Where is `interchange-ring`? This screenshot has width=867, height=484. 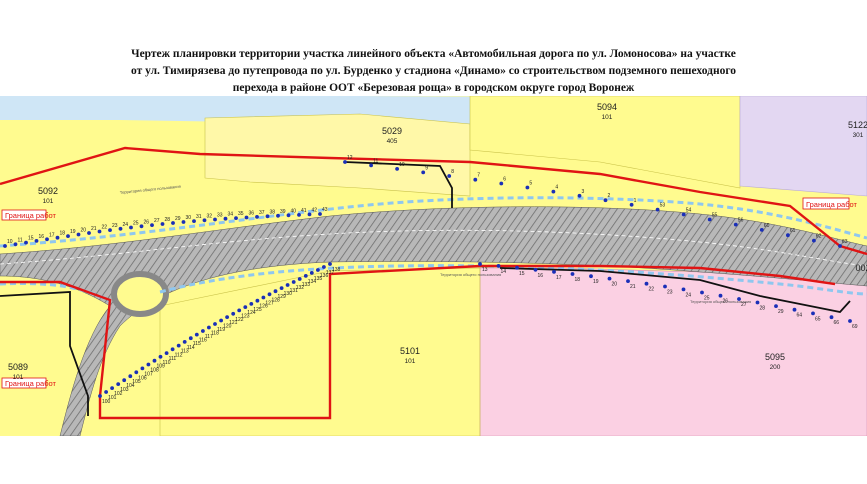
interchange-ring is located at coordinates (140, 294).